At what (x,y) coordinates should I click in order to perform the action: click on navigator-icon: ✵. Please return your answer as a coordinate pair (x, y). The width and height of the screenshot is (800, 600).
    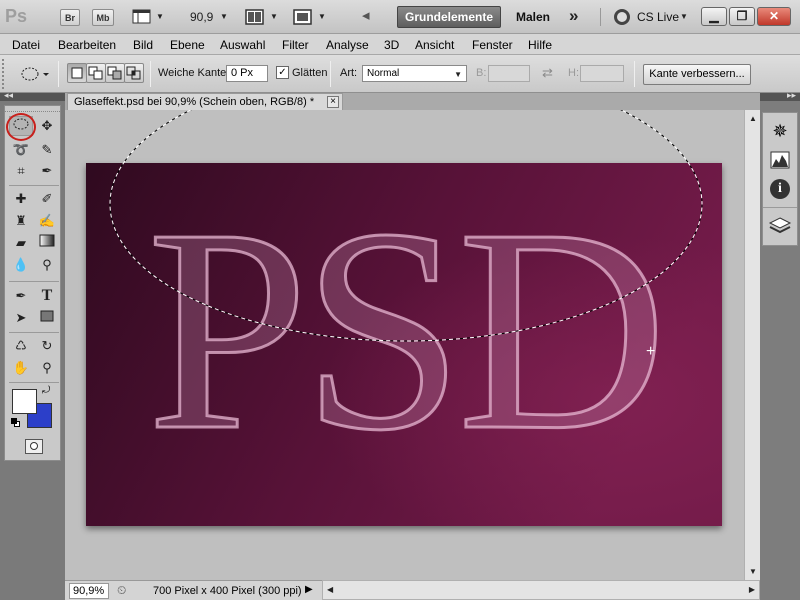
    Looking at the image, I should click on (780, 131).